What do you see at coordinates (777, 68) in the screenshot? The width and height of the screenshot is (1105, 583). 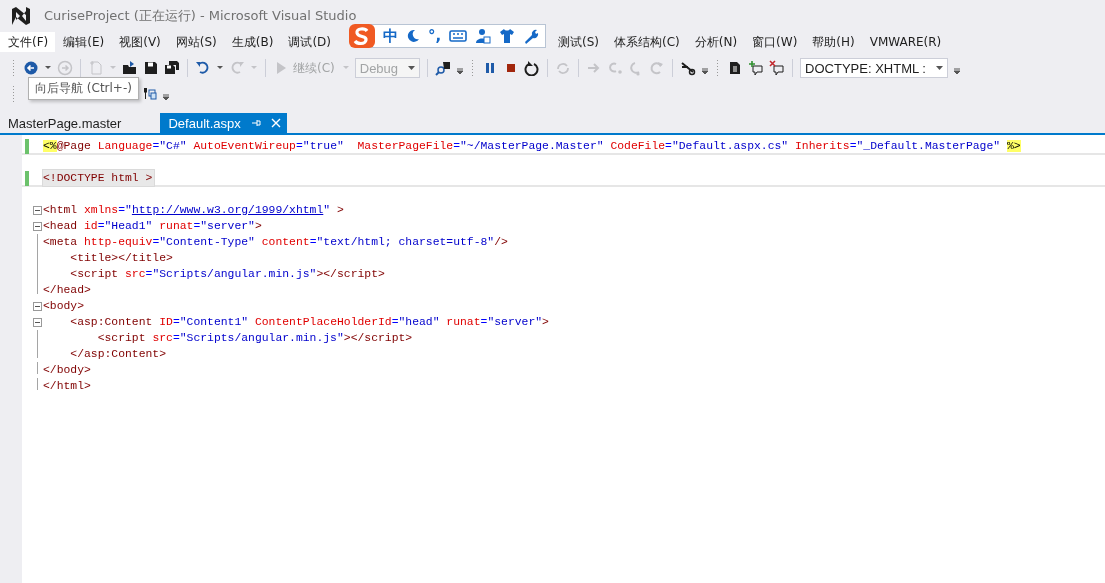 I see `remove-comment-icon` at bounding box center [777, 68].